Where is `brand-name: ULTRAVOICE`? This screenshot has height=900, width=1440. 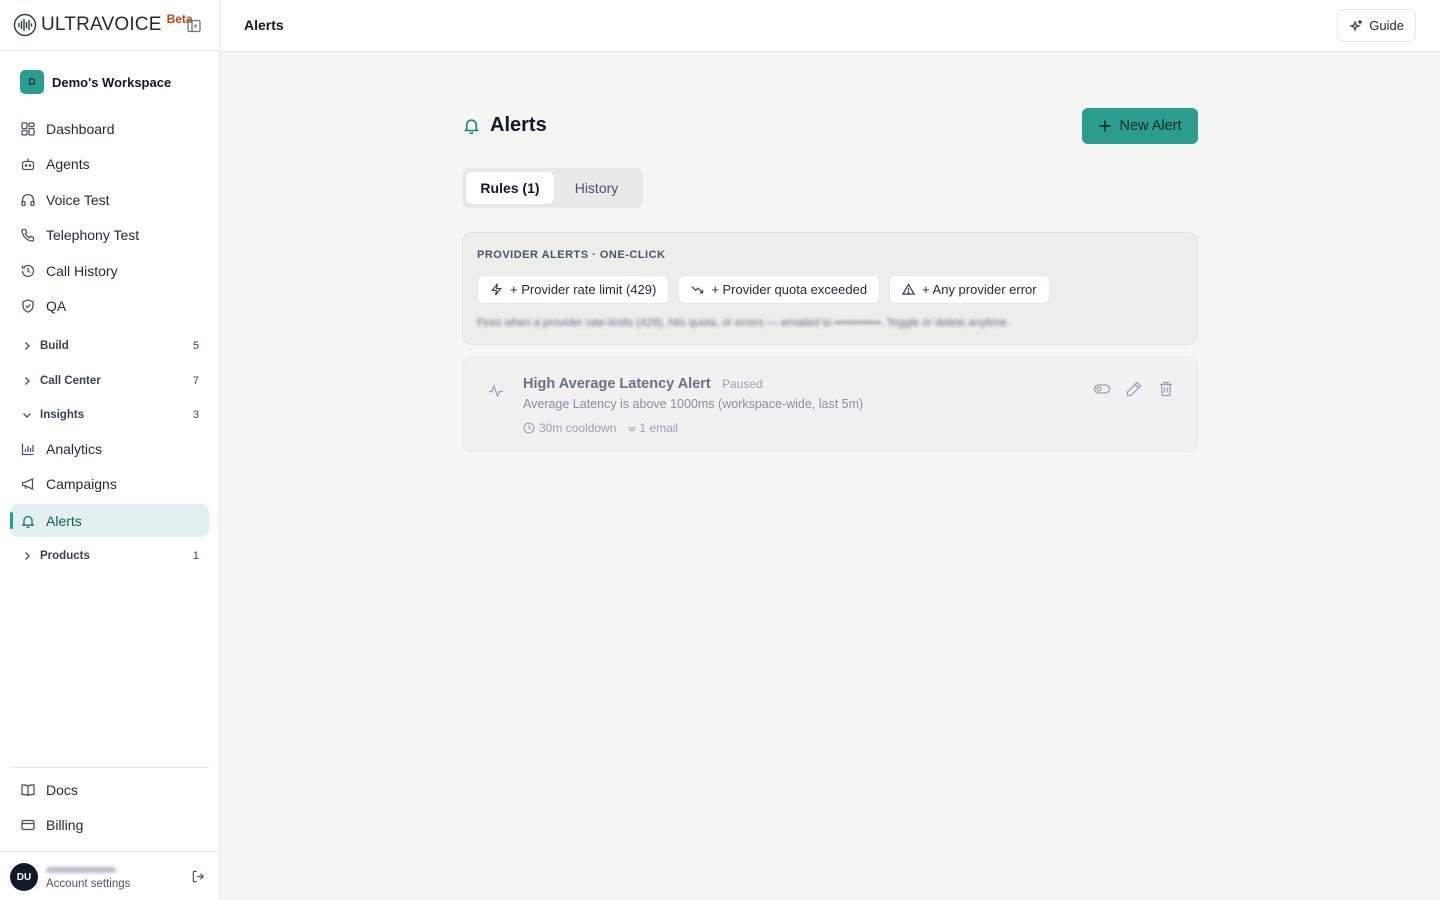 brand-name: ULTRAVOICE is located at coordinates (101, 24).